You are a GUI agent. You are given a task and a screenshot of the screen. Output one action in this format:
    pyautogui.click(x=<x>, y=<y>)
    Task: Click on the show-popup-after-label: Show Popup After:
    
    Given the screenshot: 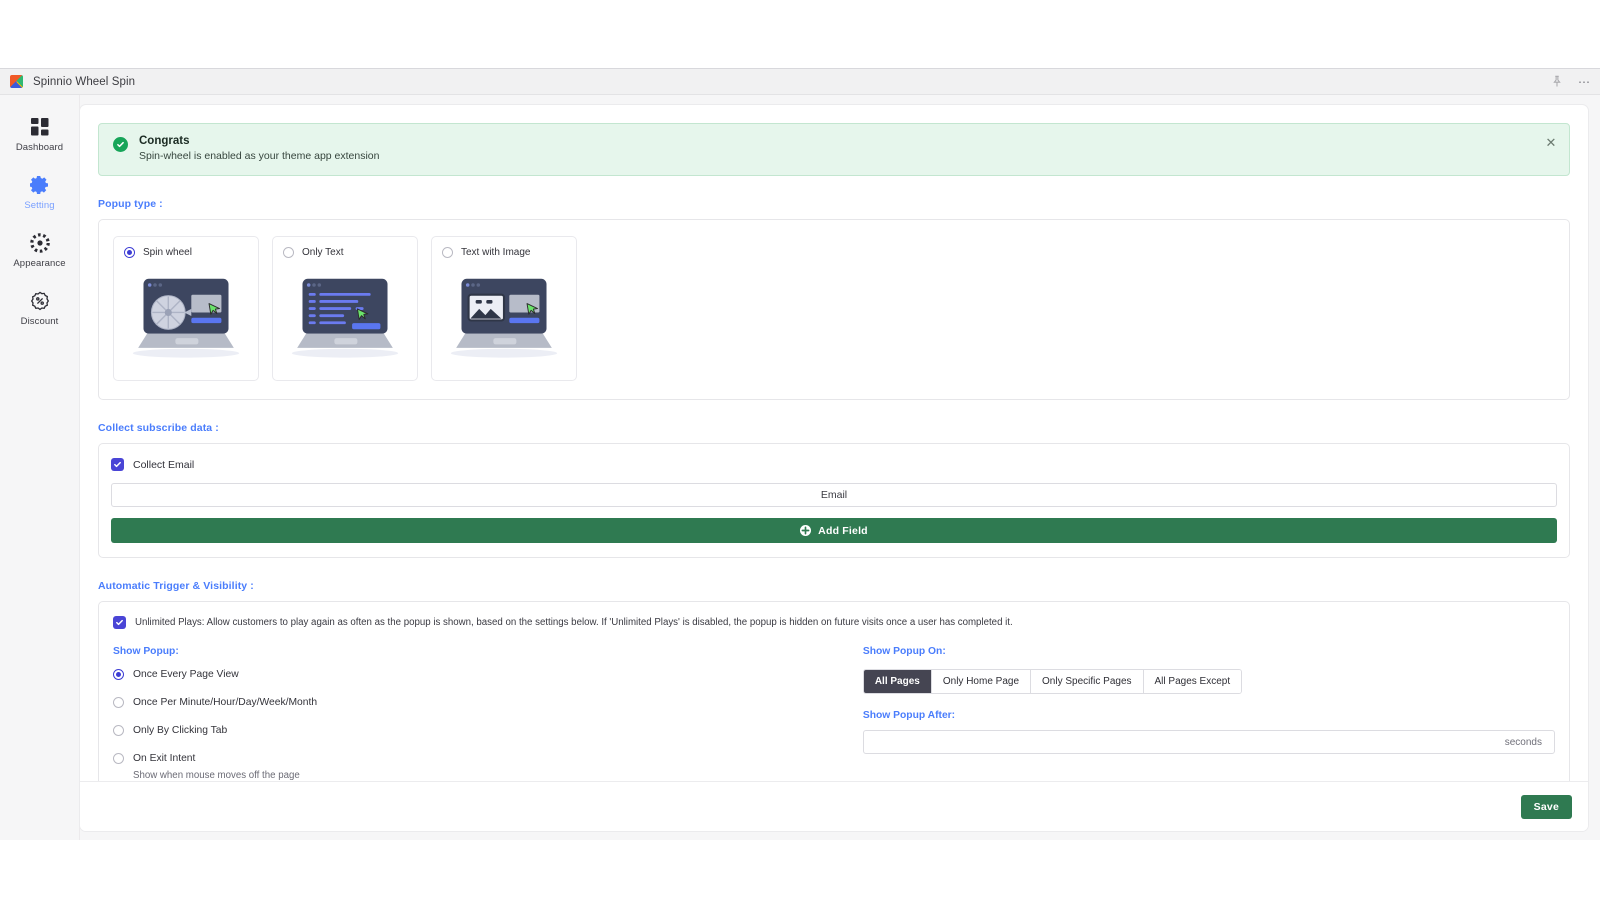 What is the action you would take?
    pyautogui.click(x=909, y=716)
    